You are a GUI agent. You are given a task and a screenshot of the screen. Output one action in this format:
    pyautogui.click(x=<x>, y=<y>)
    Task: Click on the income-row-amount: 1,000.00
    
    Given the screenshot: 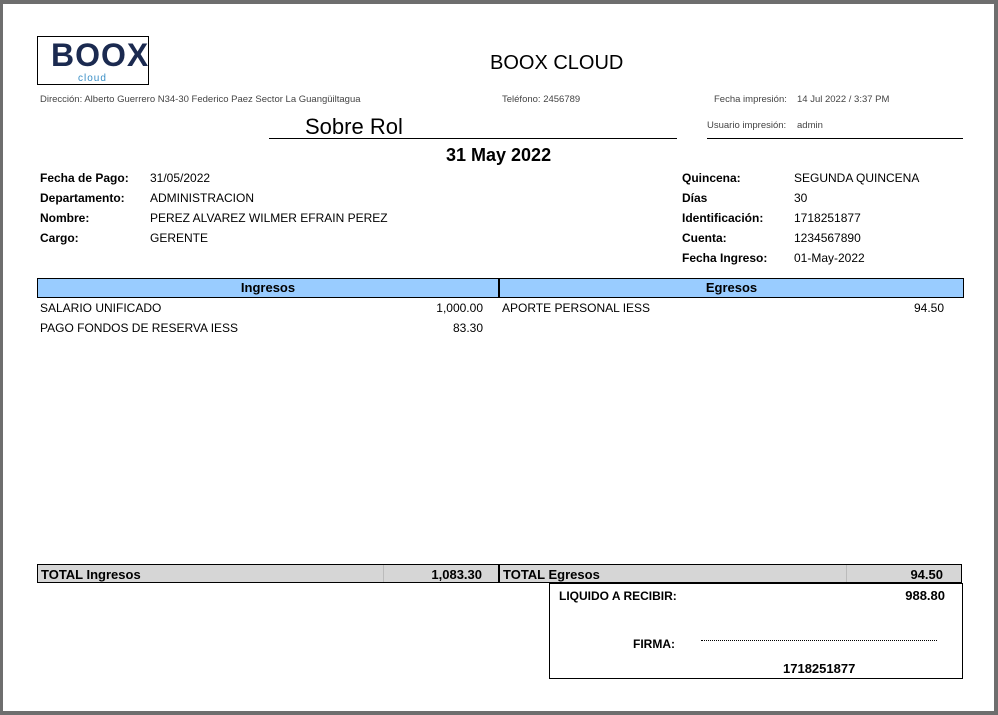 What is the action you would take?
    pyautogui.click(x=459, y=308)
    